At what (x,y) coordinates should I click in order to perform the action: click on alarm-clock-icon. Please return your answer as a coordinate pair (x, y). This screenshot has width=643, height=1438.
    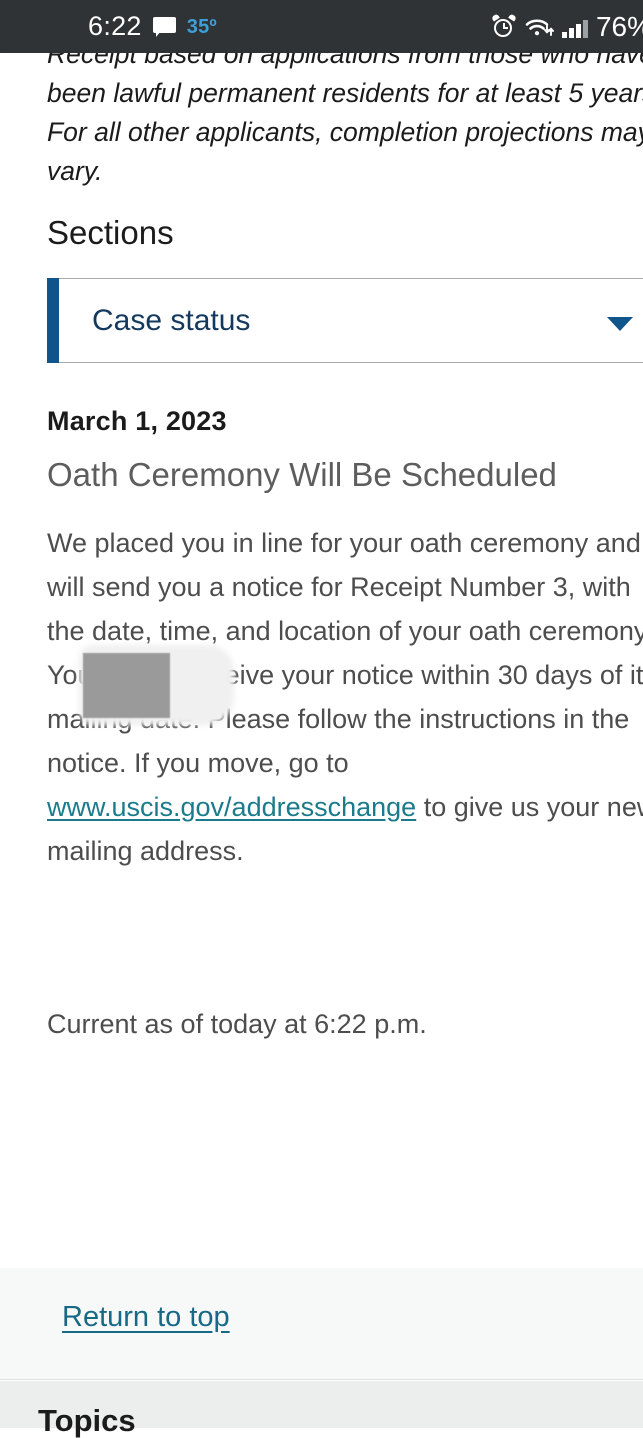
    Looking at the image, I should click on (504, 25).